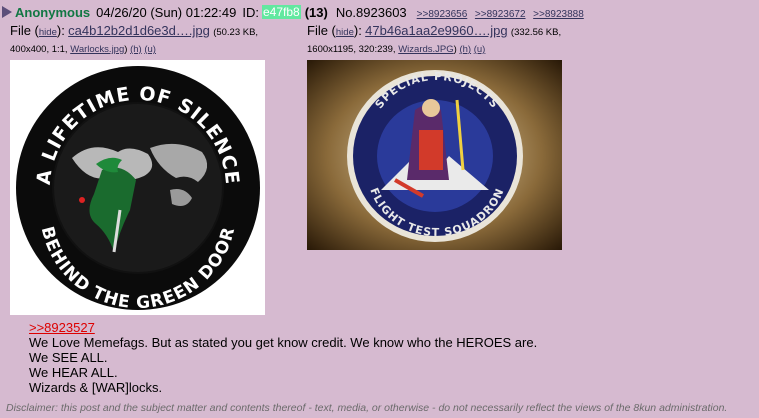 The width and height of the screenshot is (759, 418). I want to click on original-filename-link: Warlocks.jpg, so click(97, 49).